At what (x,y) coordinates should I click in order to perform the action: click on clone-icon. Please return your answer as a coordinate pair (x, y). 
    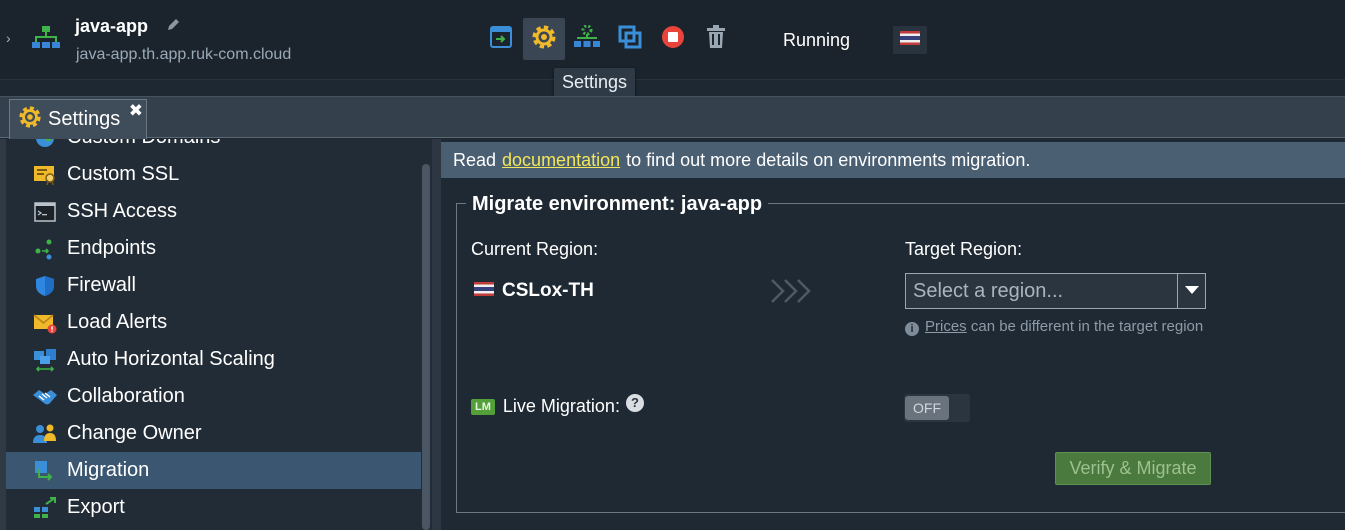
    Looking at the image, I should click on (630, 39).